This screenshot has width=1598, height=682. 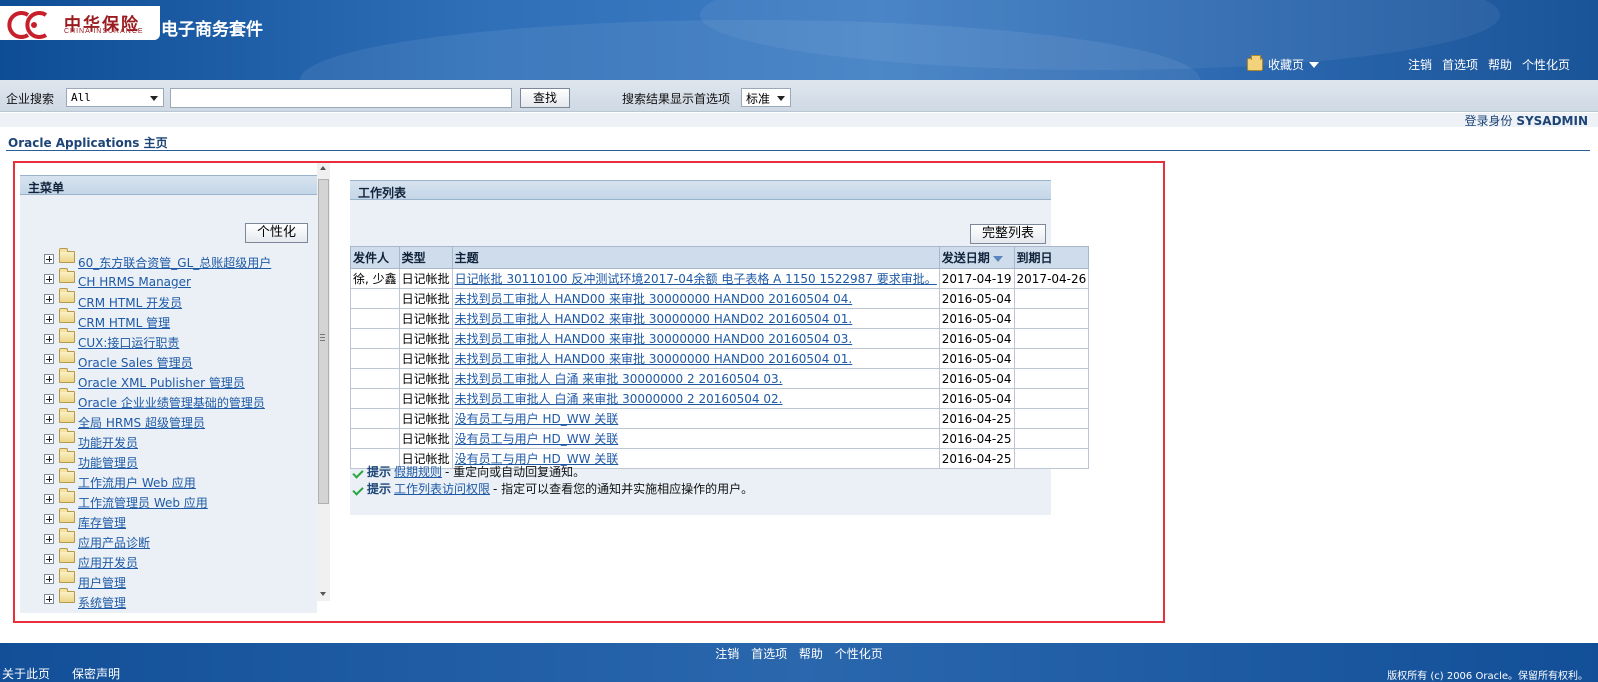 What do you see at coordinates (1552, 121) in the screenshot?
I see `login-user: SYSADMIN` at bounding box center [1552, 121].